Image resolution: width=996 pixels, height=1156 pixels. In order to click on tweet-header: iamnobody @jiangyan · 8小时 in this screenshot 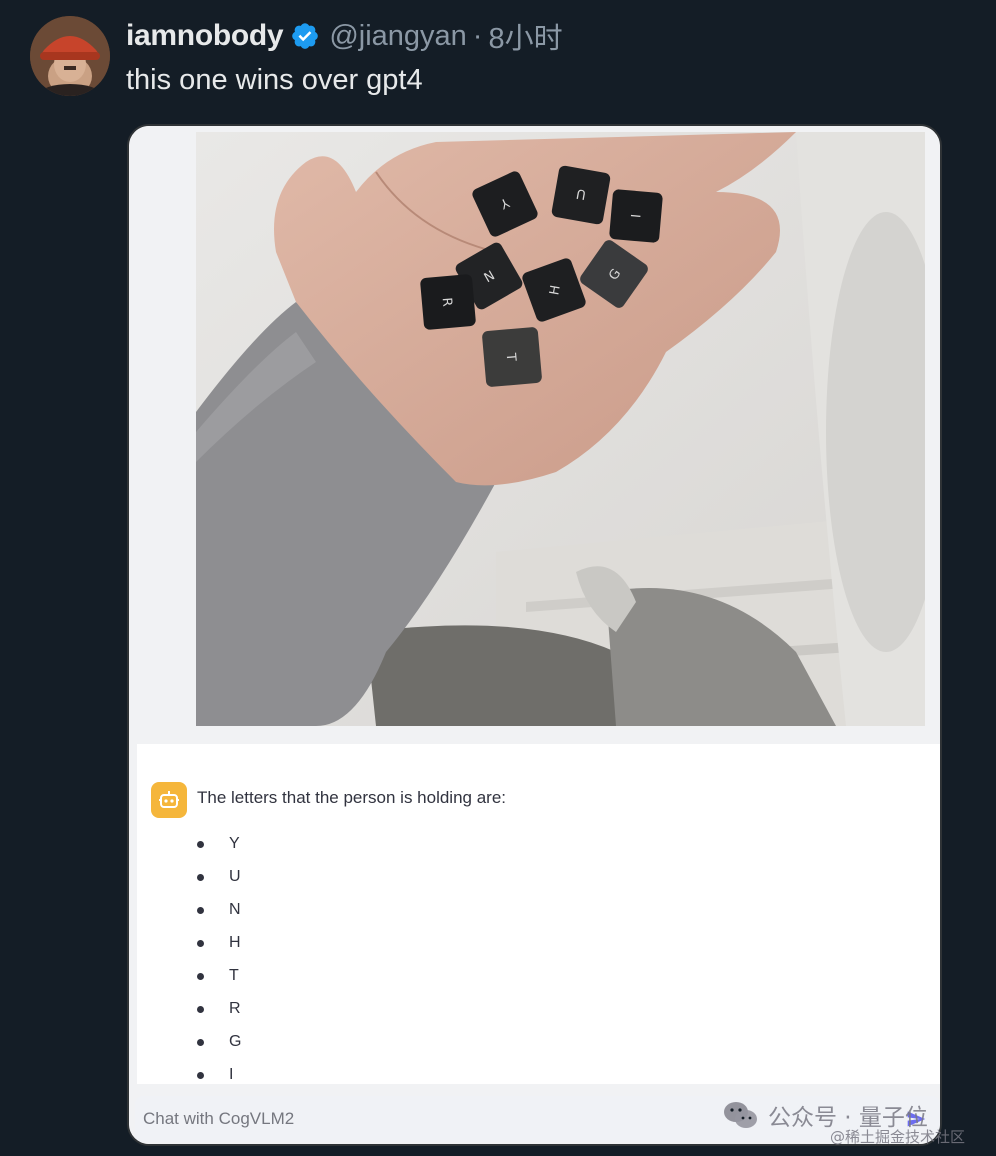, I will do `click(344, 36)`.